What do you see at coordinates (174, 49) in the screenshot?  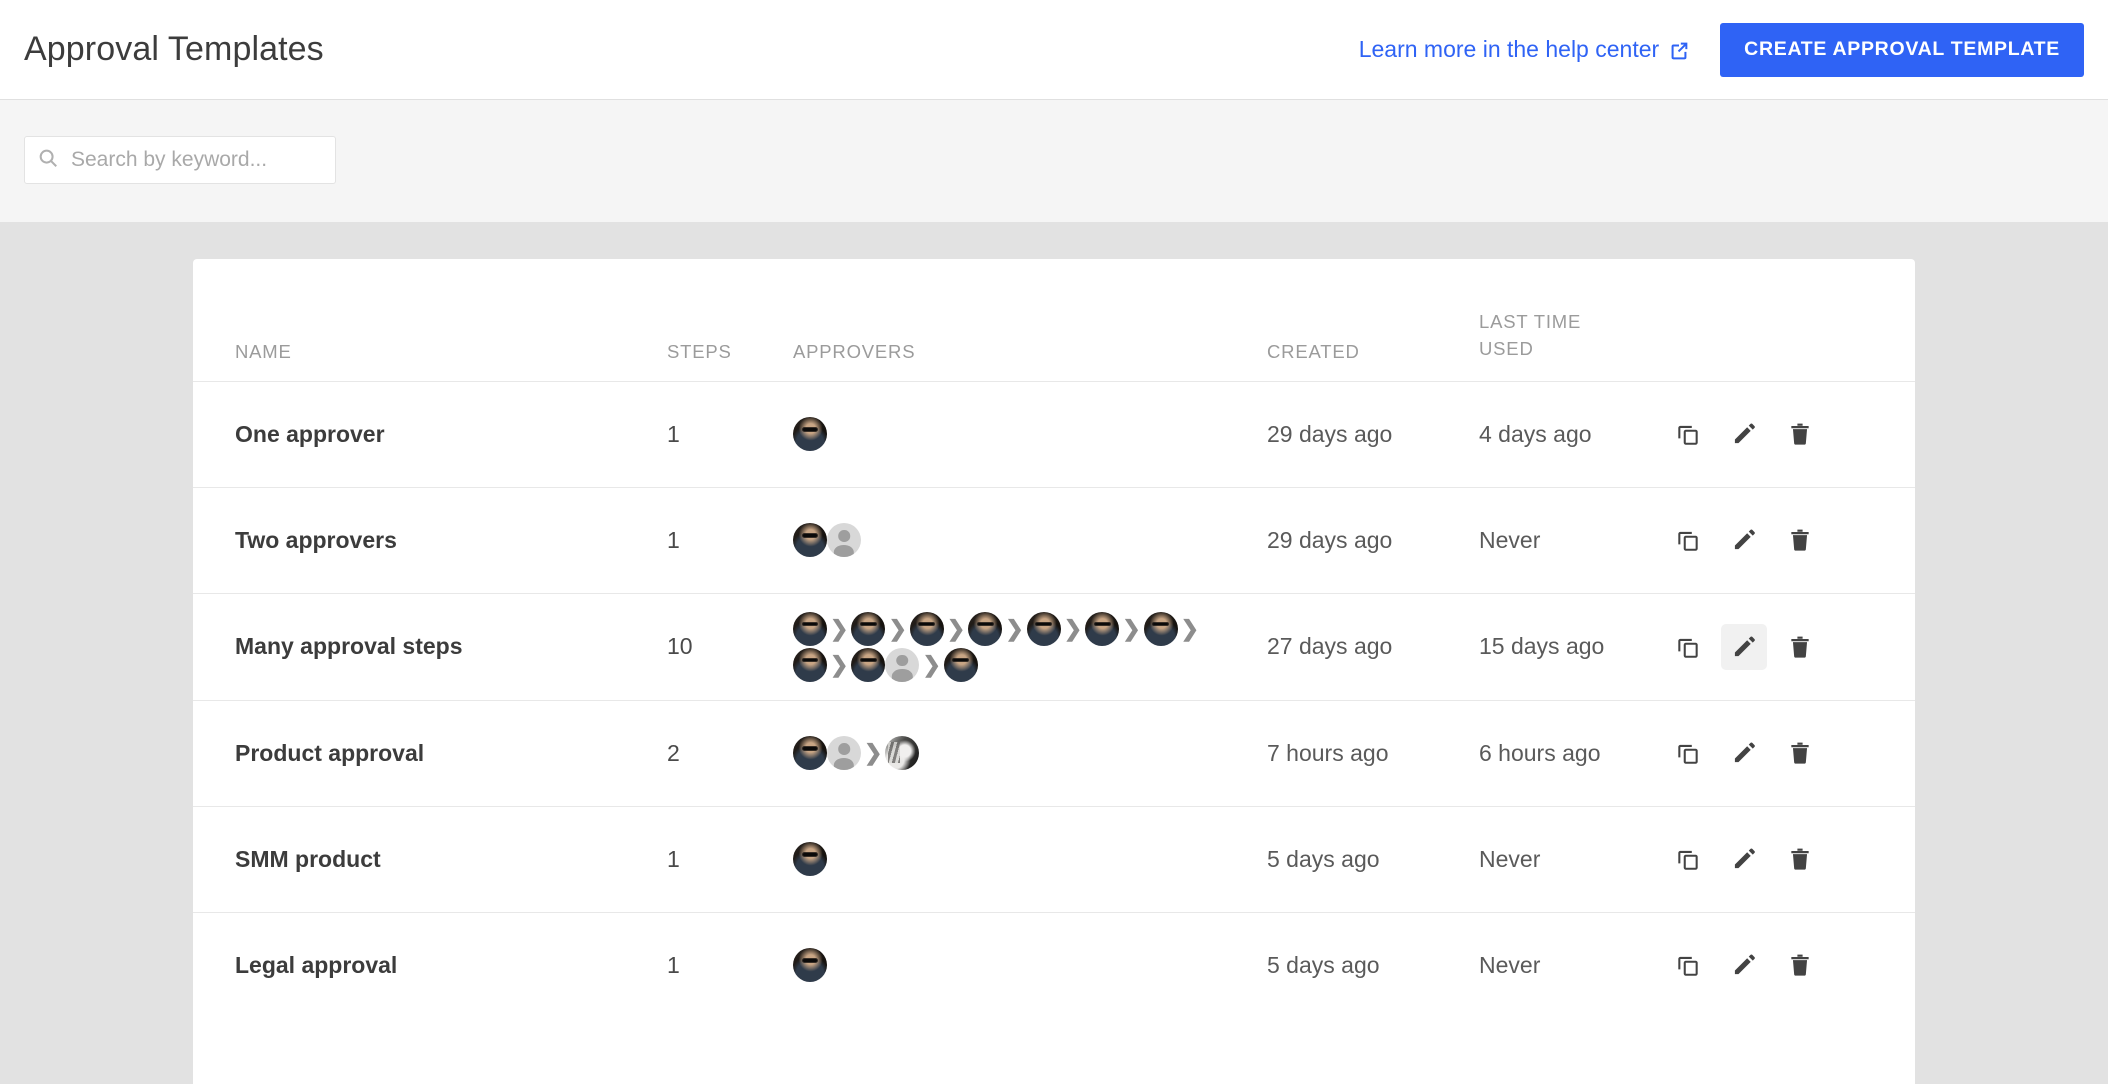 I see `page-title: Approval Templates` at bounding box center [174, 49].